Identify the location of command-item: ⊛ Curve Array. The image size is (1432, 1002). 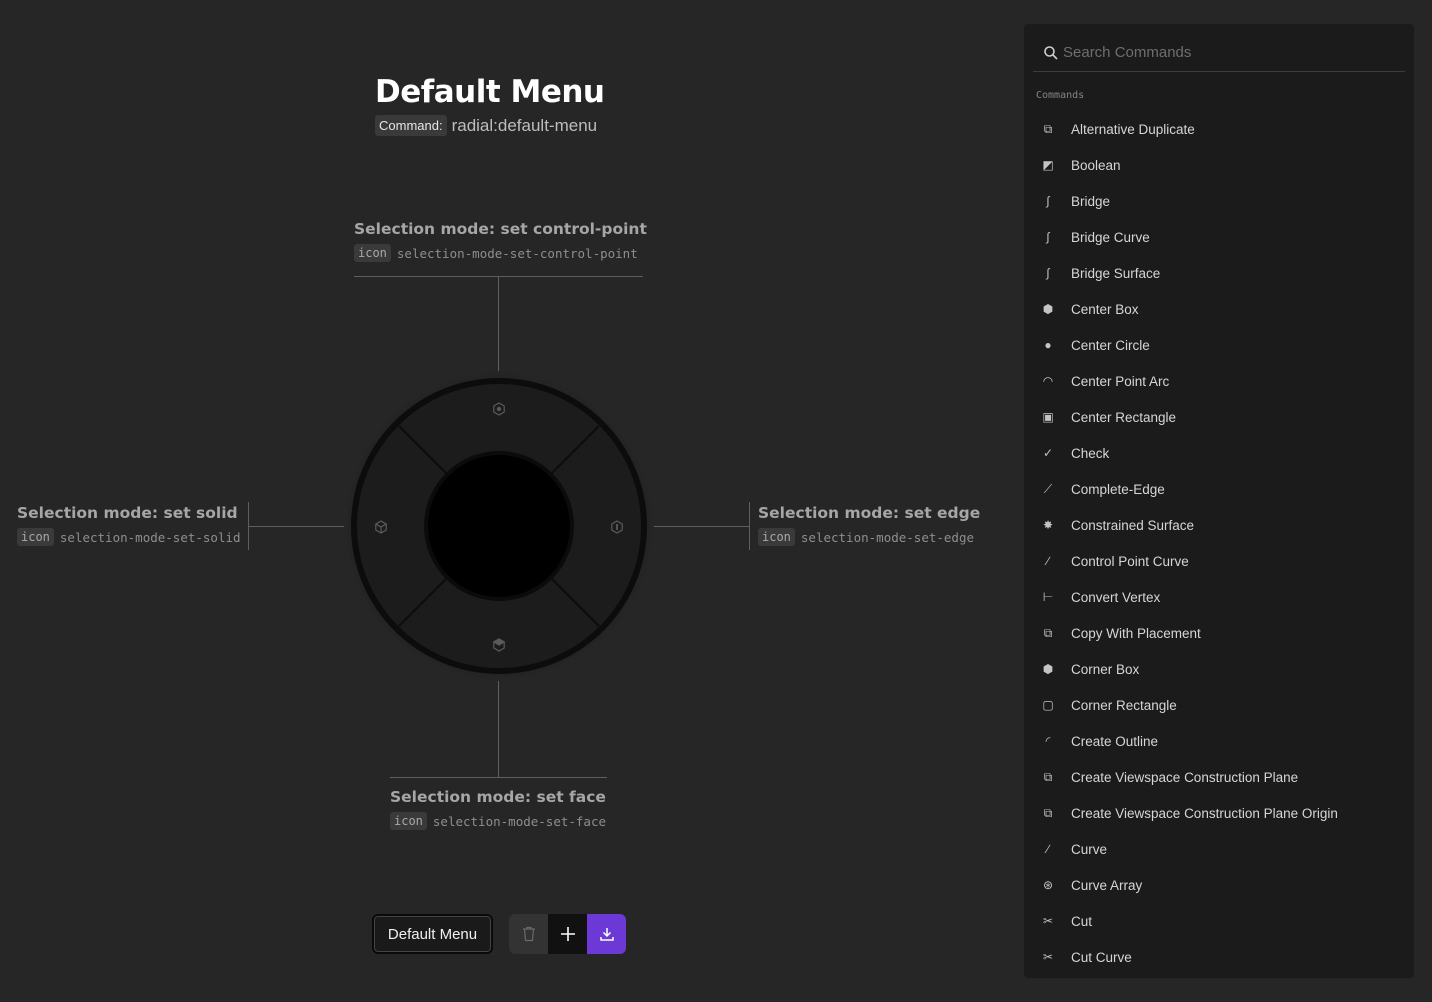
(1219, 885).